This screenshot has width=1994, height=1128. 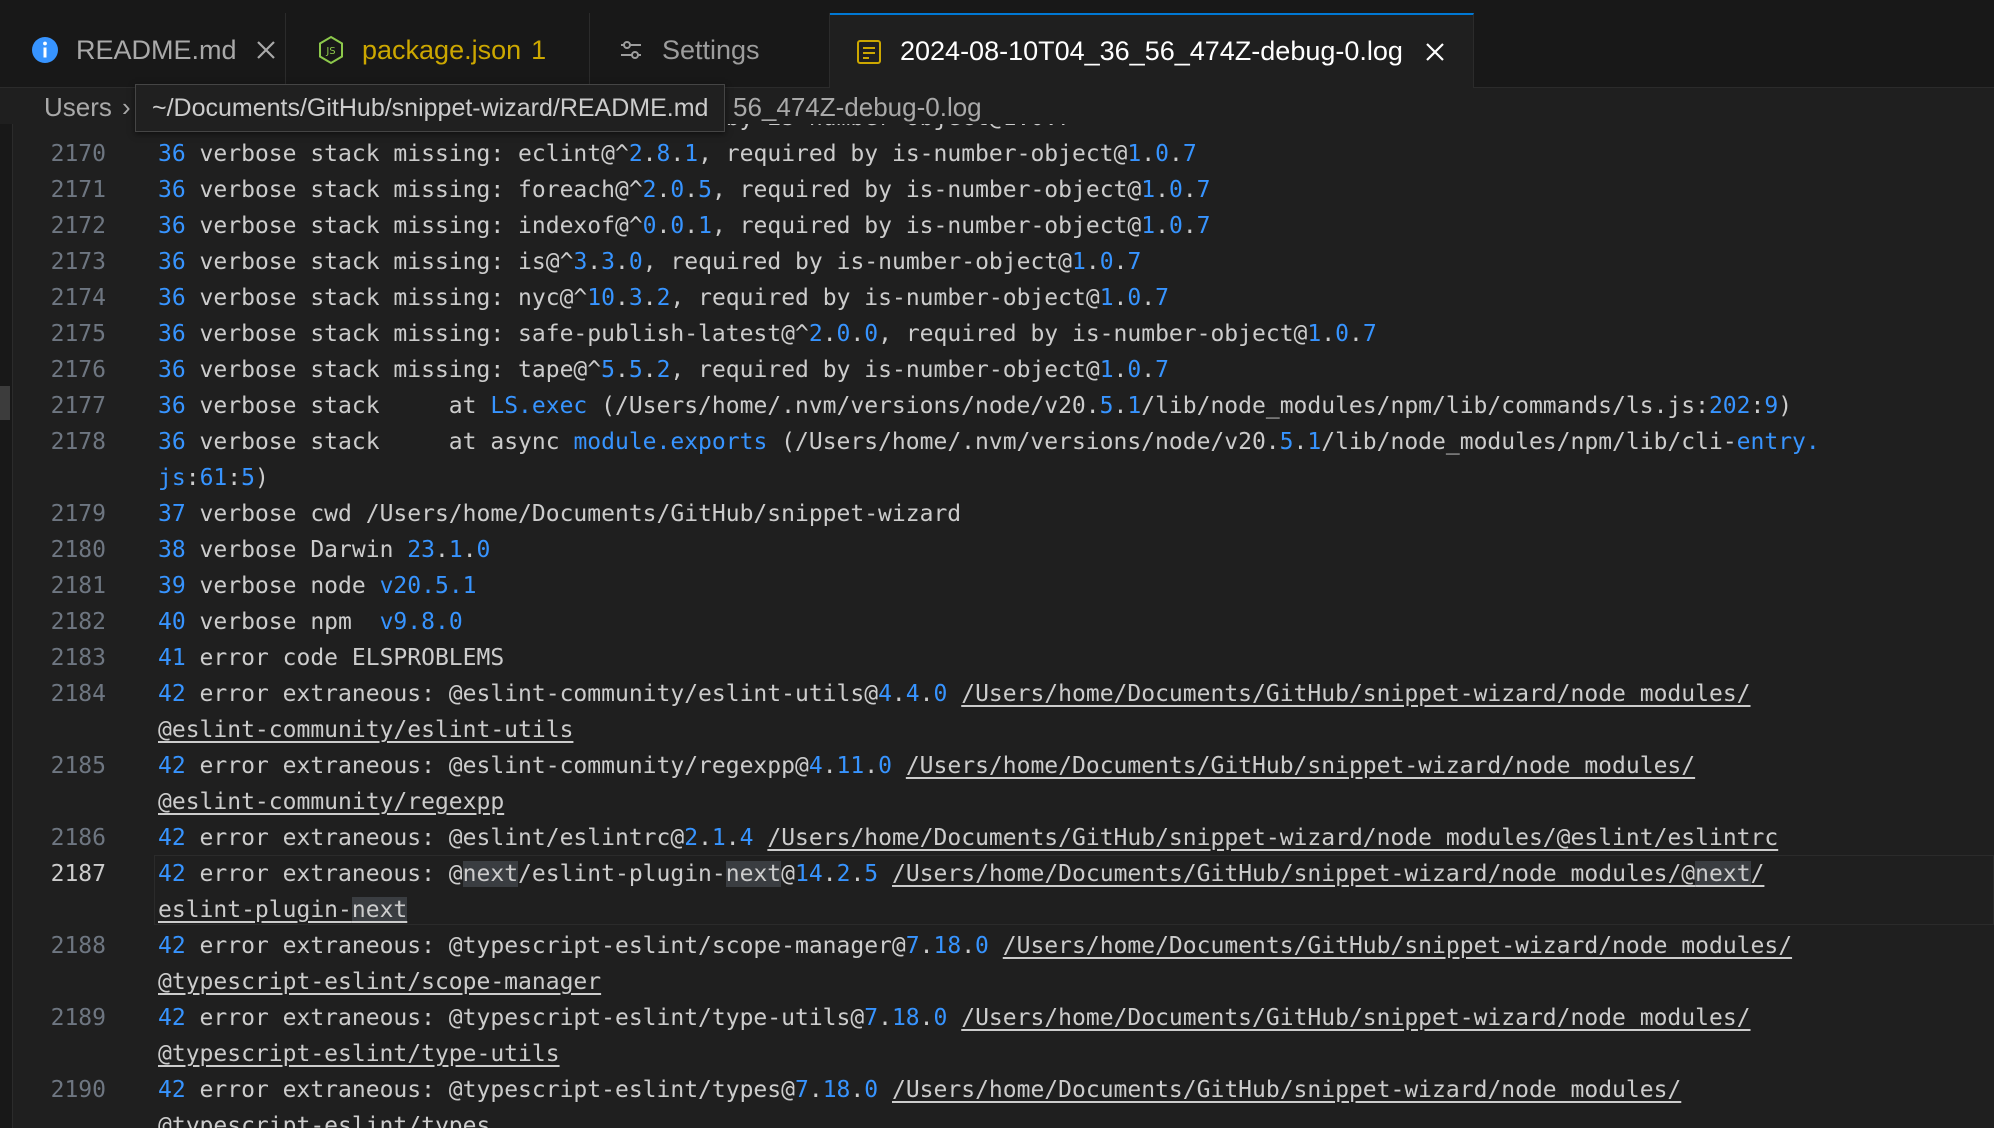 I want to click on file-link: @eslint-community/regexpp, so click(x=331, y=802).